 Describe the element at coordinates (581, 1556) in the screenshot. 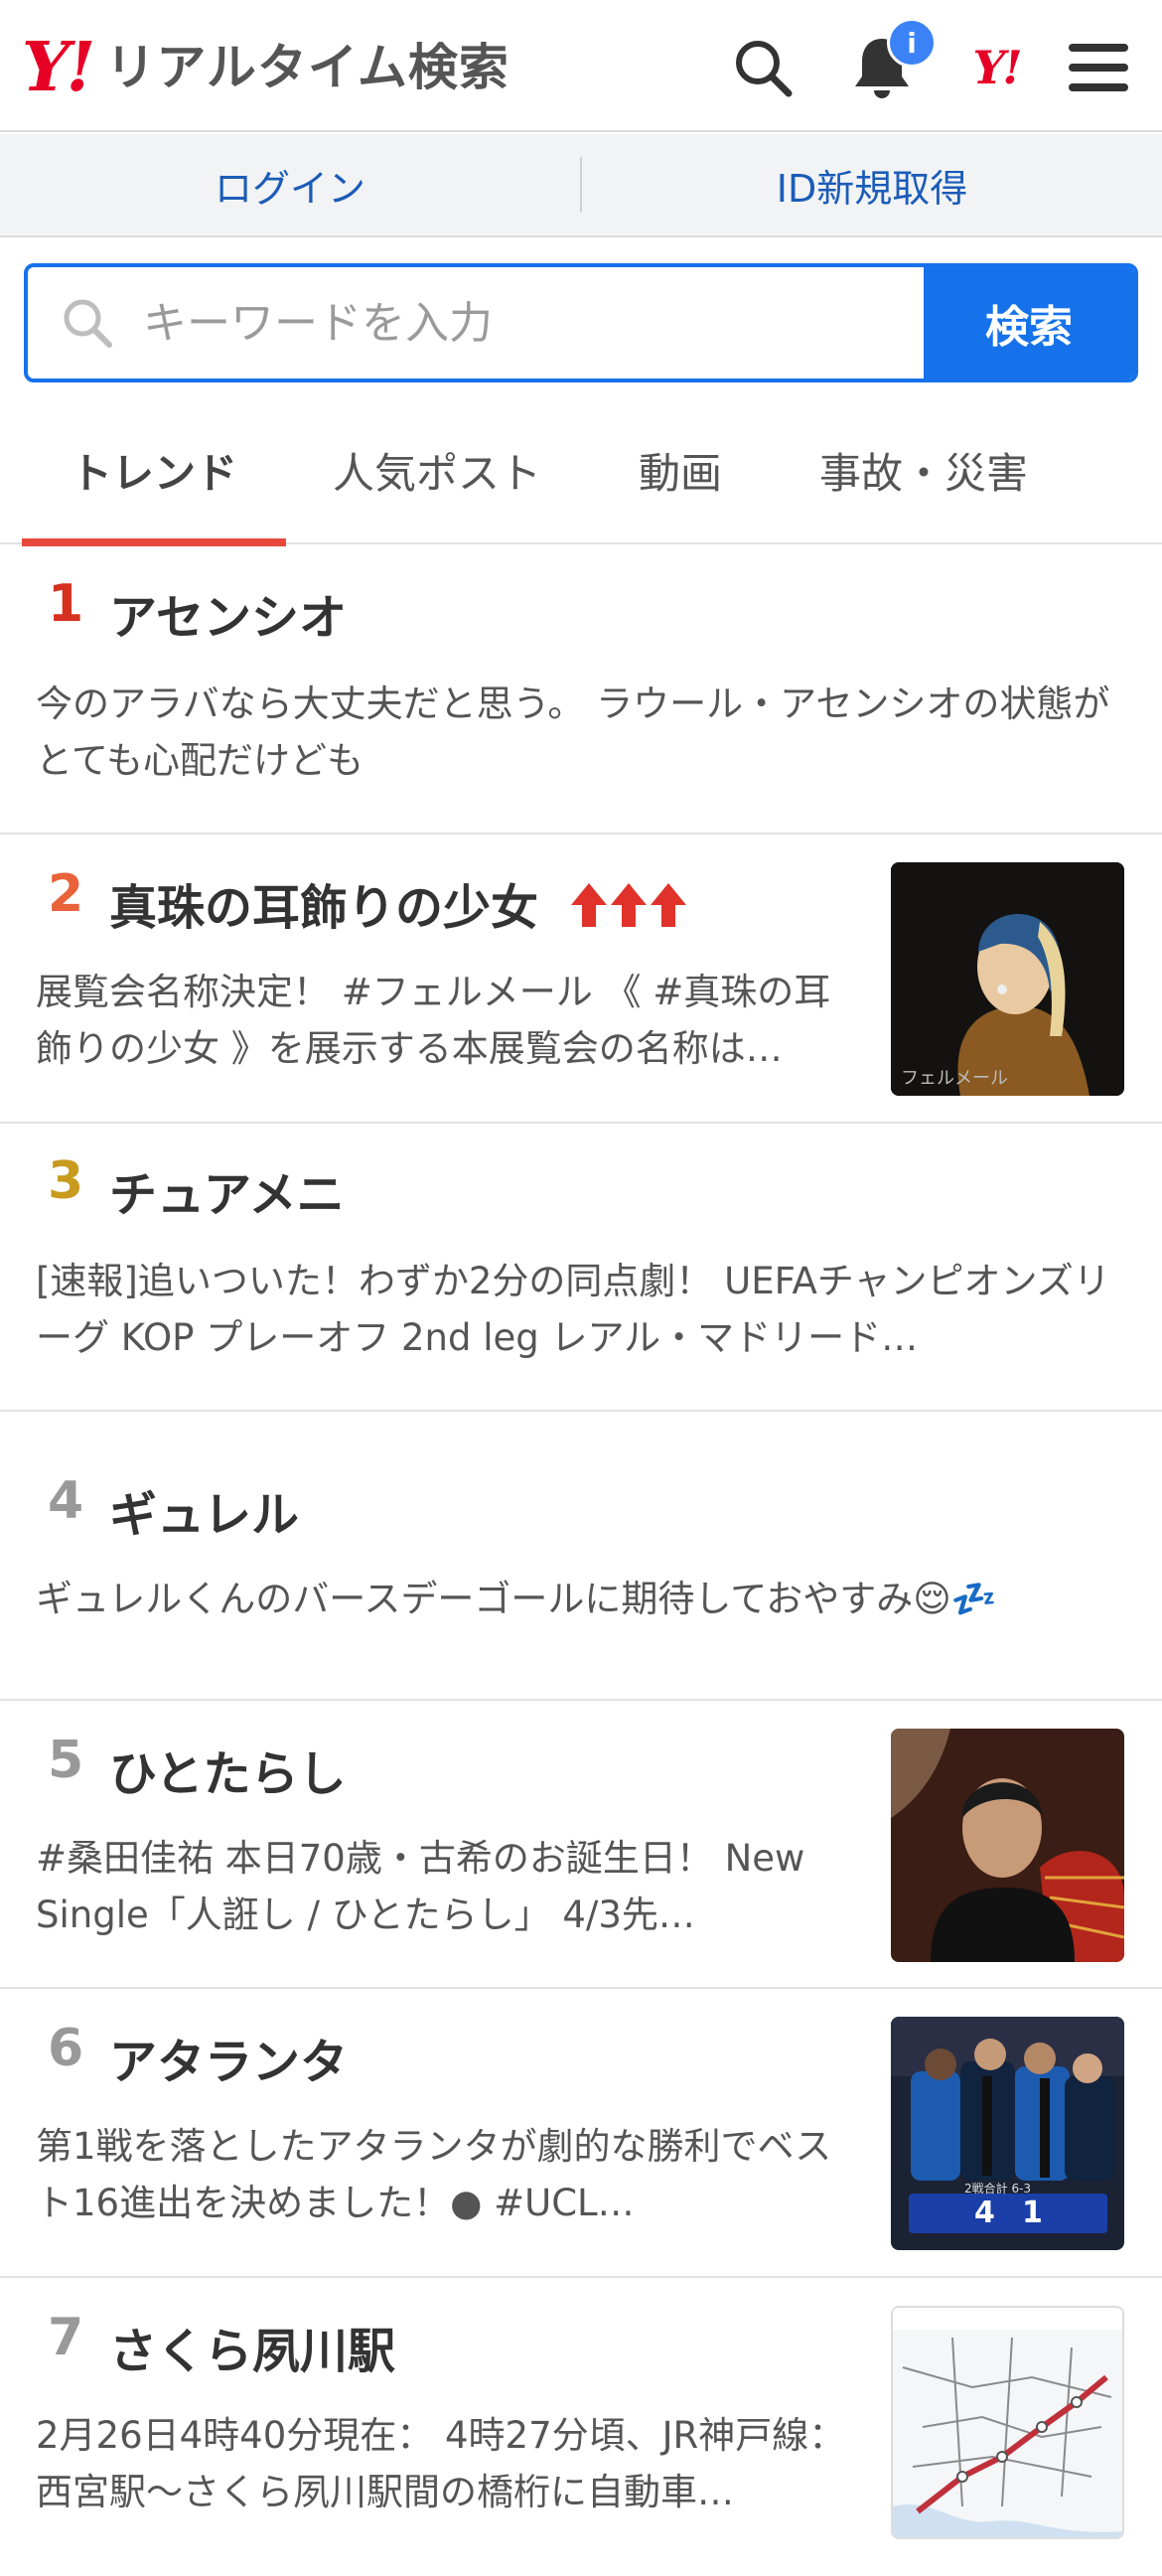

I see `trend-item: 4 ギュレル ギュレルくんのバースデーゴールに期待しておやすみ😌💤` at that location.